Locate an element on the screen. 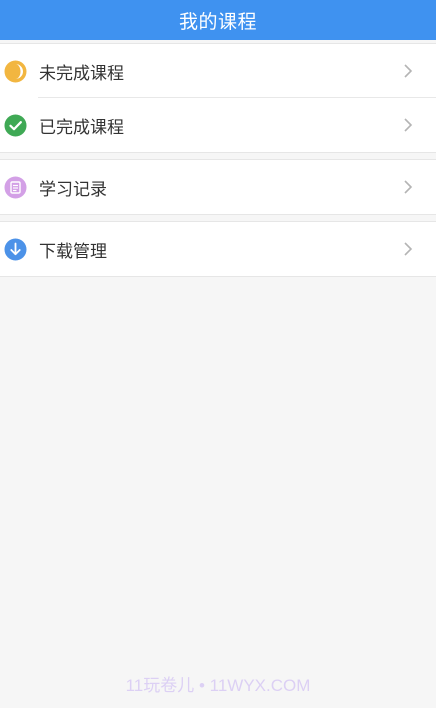 The height and width of the screenshot is (708, 436). menu-item-label: 已完成课程 is located at coordinates (81, 127).